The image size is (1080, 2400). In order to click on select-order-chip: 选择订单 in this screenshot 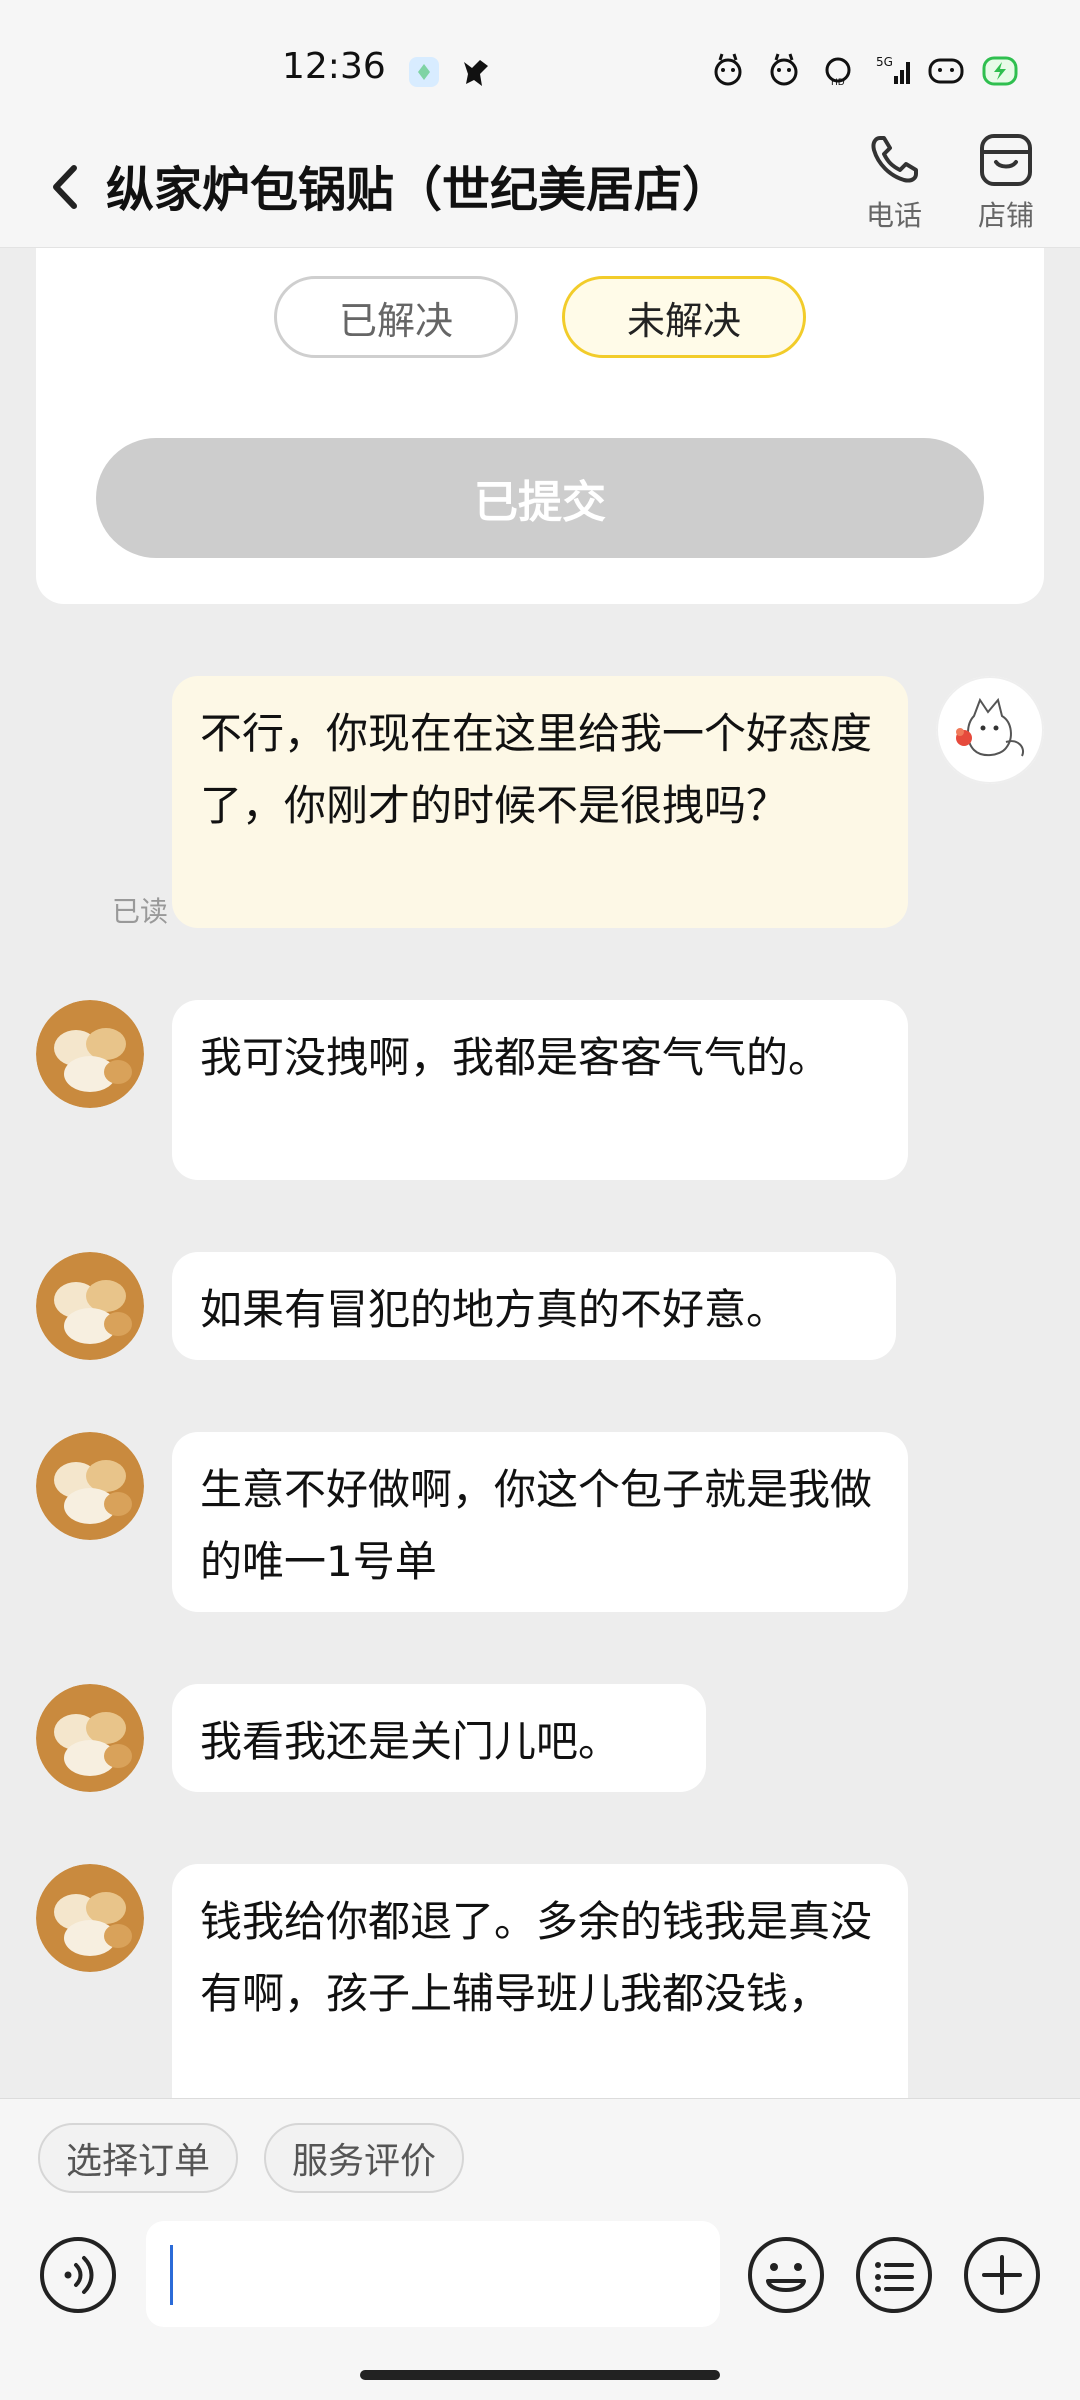, I will do `click(138, 2158)`.